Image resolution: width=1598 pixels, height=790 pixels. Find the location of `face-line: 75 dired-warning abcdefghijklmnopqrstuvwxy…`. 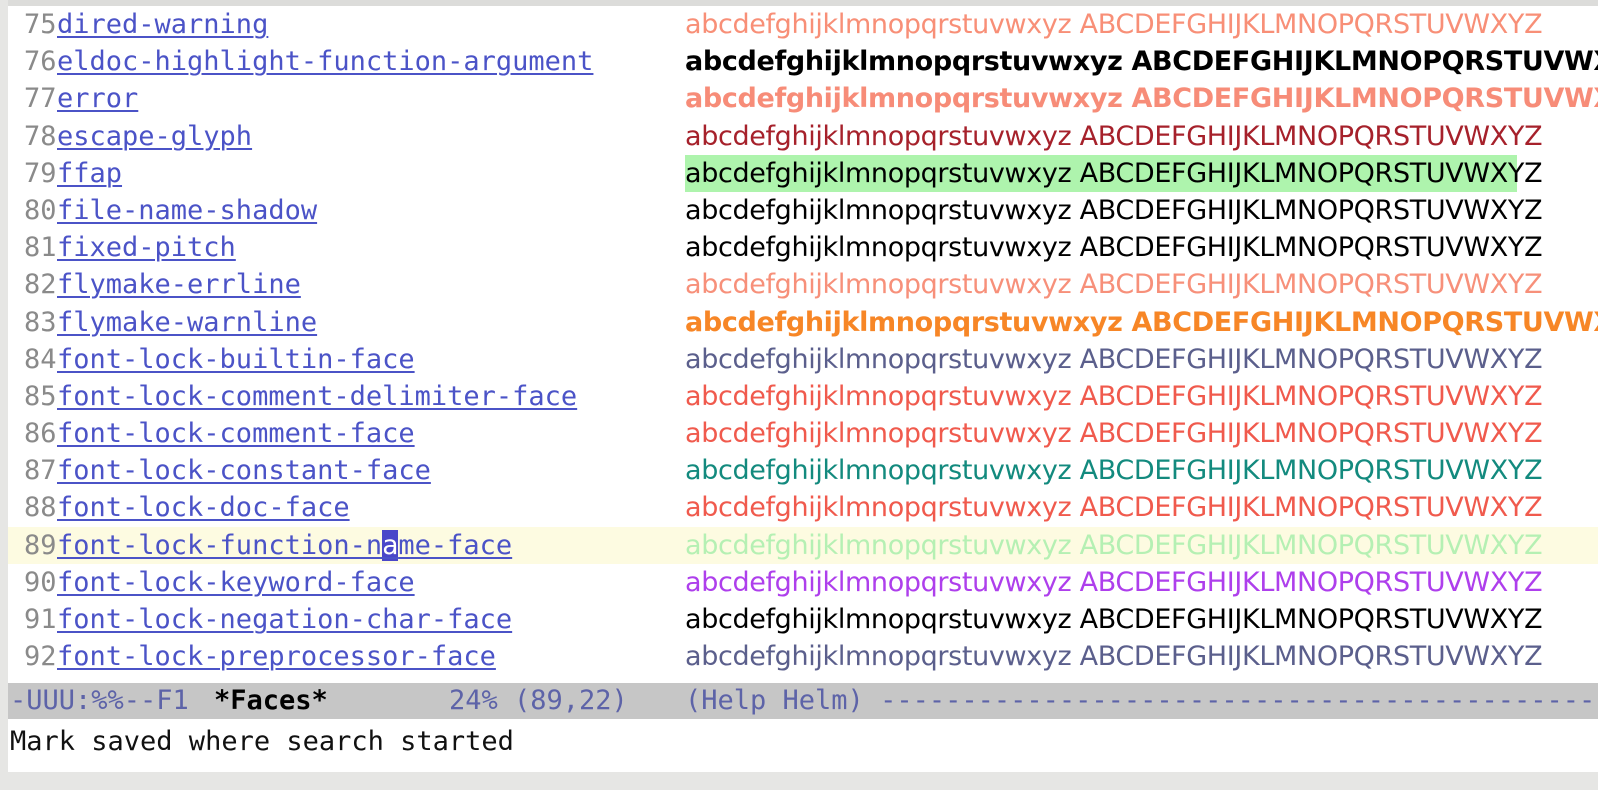

face-line: 75 dired-warning abcdefghijklmnopqrstuvwxy… is located at coordinates (803, 24).